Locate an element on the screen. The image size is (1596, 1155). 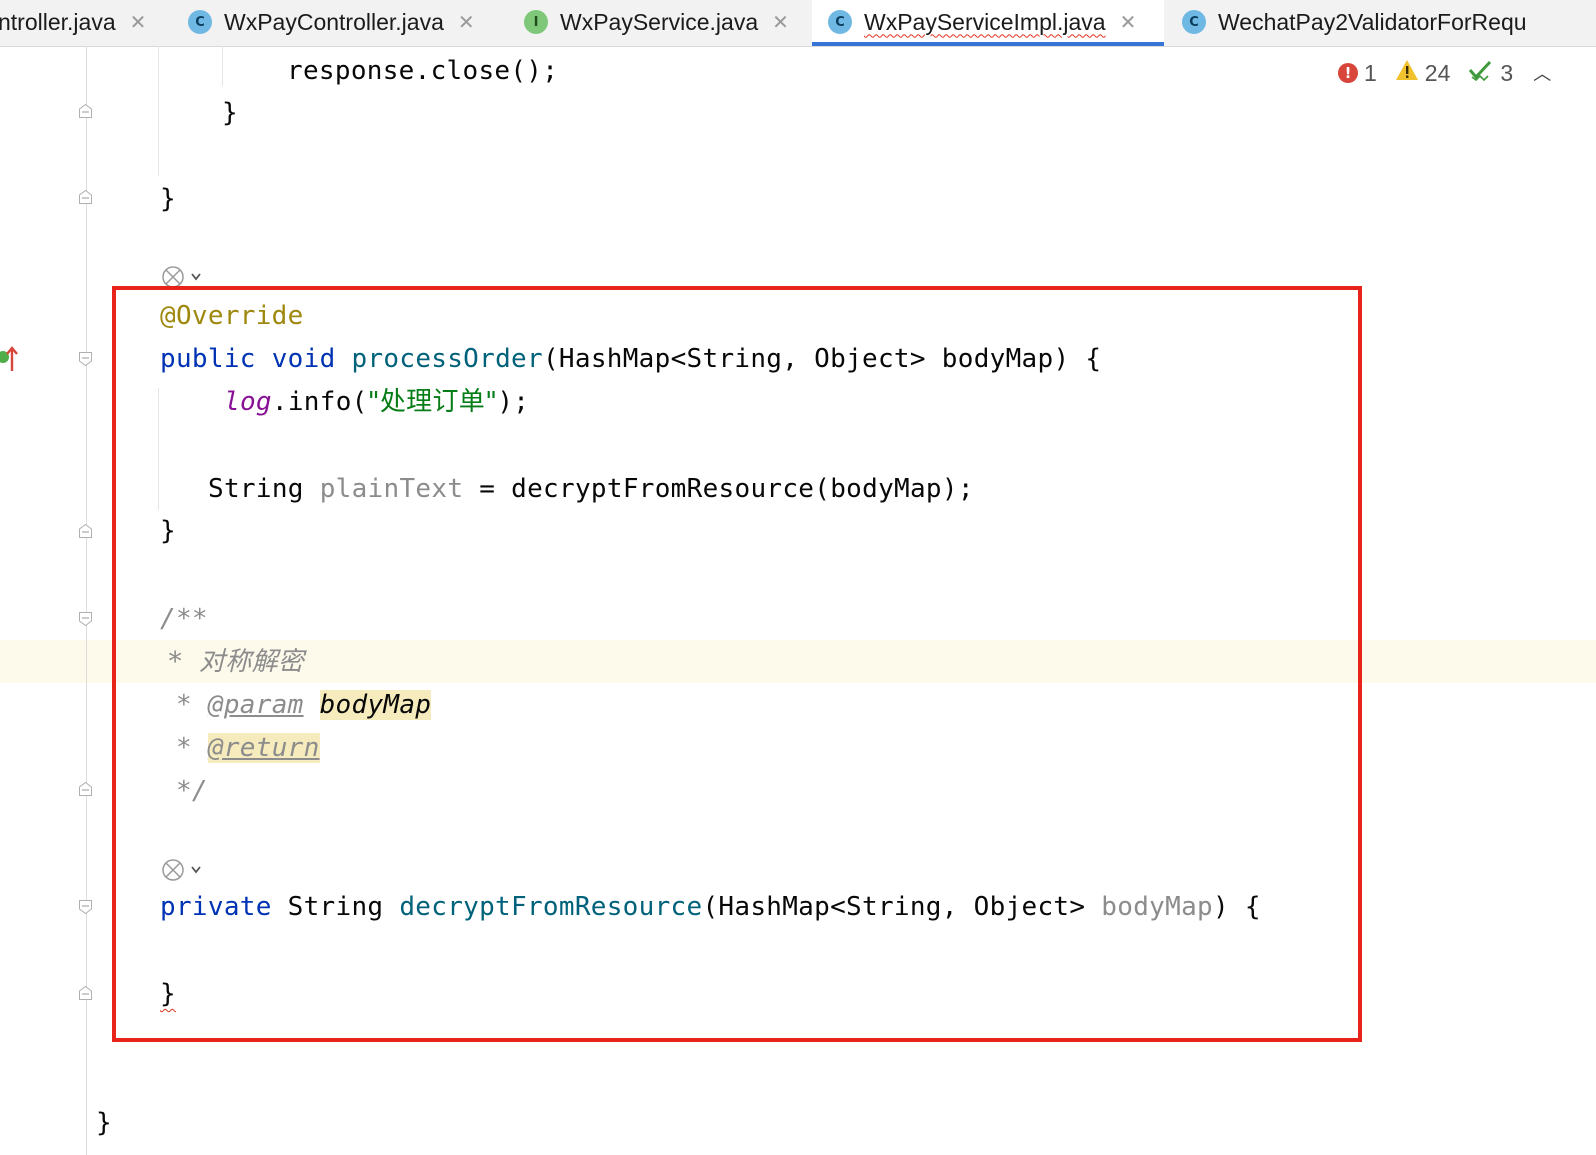
tab-label: WxPayController.java is located at coordinates (334, 21).